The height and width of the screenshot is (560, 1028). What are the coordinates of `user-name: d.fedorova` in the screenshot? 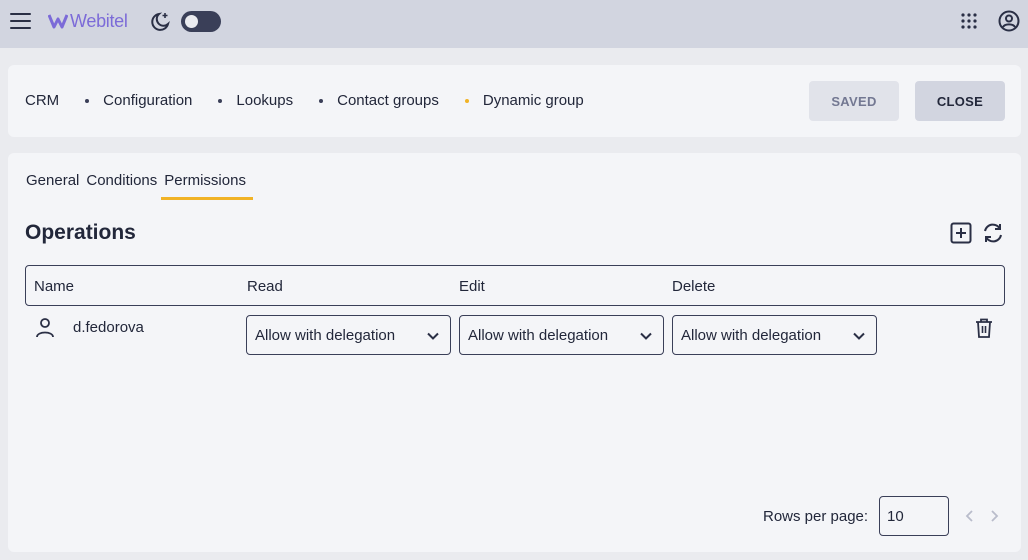 It's located at (108, 327).